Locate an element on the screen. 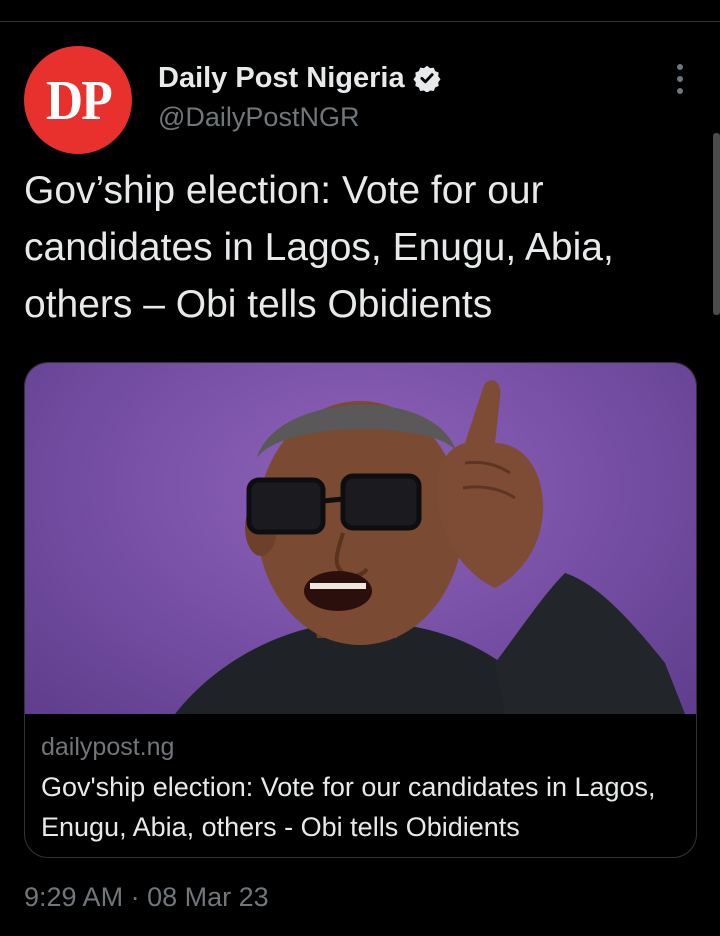 Image resolution: width=720 pixels, height=936 pixels. avatar: DP is located at coordinates (78, 100).